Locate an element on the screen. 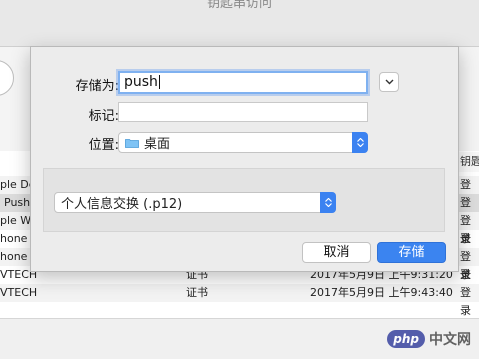 The image size is (479, 359). file-format-popup: 个人信息交换 (.p12) is located at coordinates (195, 202).